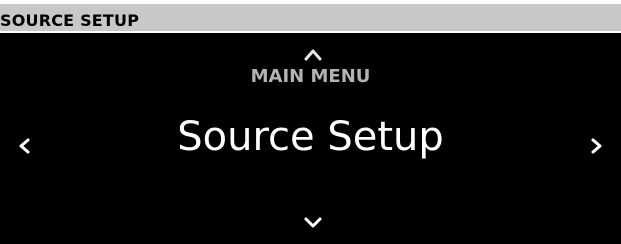 The height and width of the screenshot is (244, 621). Describe the element at coordinates (313, 222) in the screenshot. I see `chevron-down-icon` at that location.